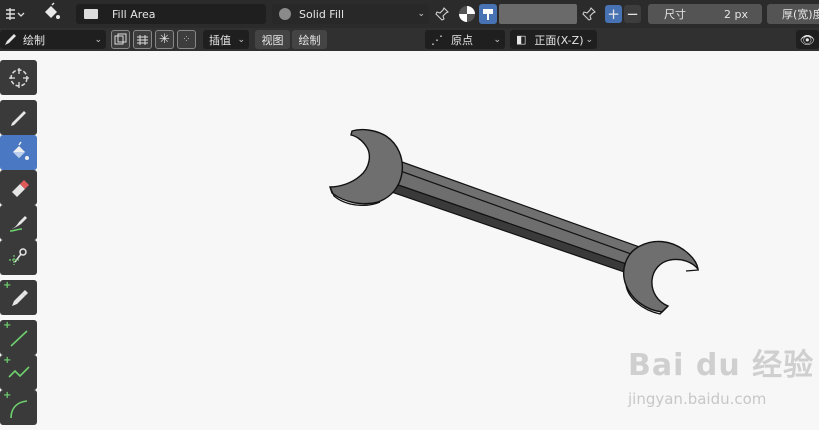  I want to click on baidu-watermark: Bai du 经验 jingyan.baidu.com, so click(721, 374).